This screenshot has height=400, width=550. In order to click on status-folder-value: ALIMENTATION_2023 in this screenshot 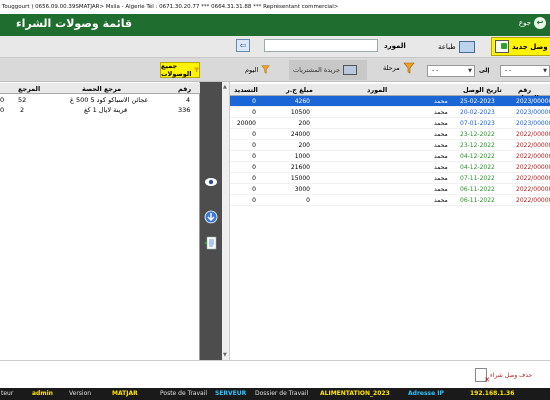, I will do `click(355, 393)`.